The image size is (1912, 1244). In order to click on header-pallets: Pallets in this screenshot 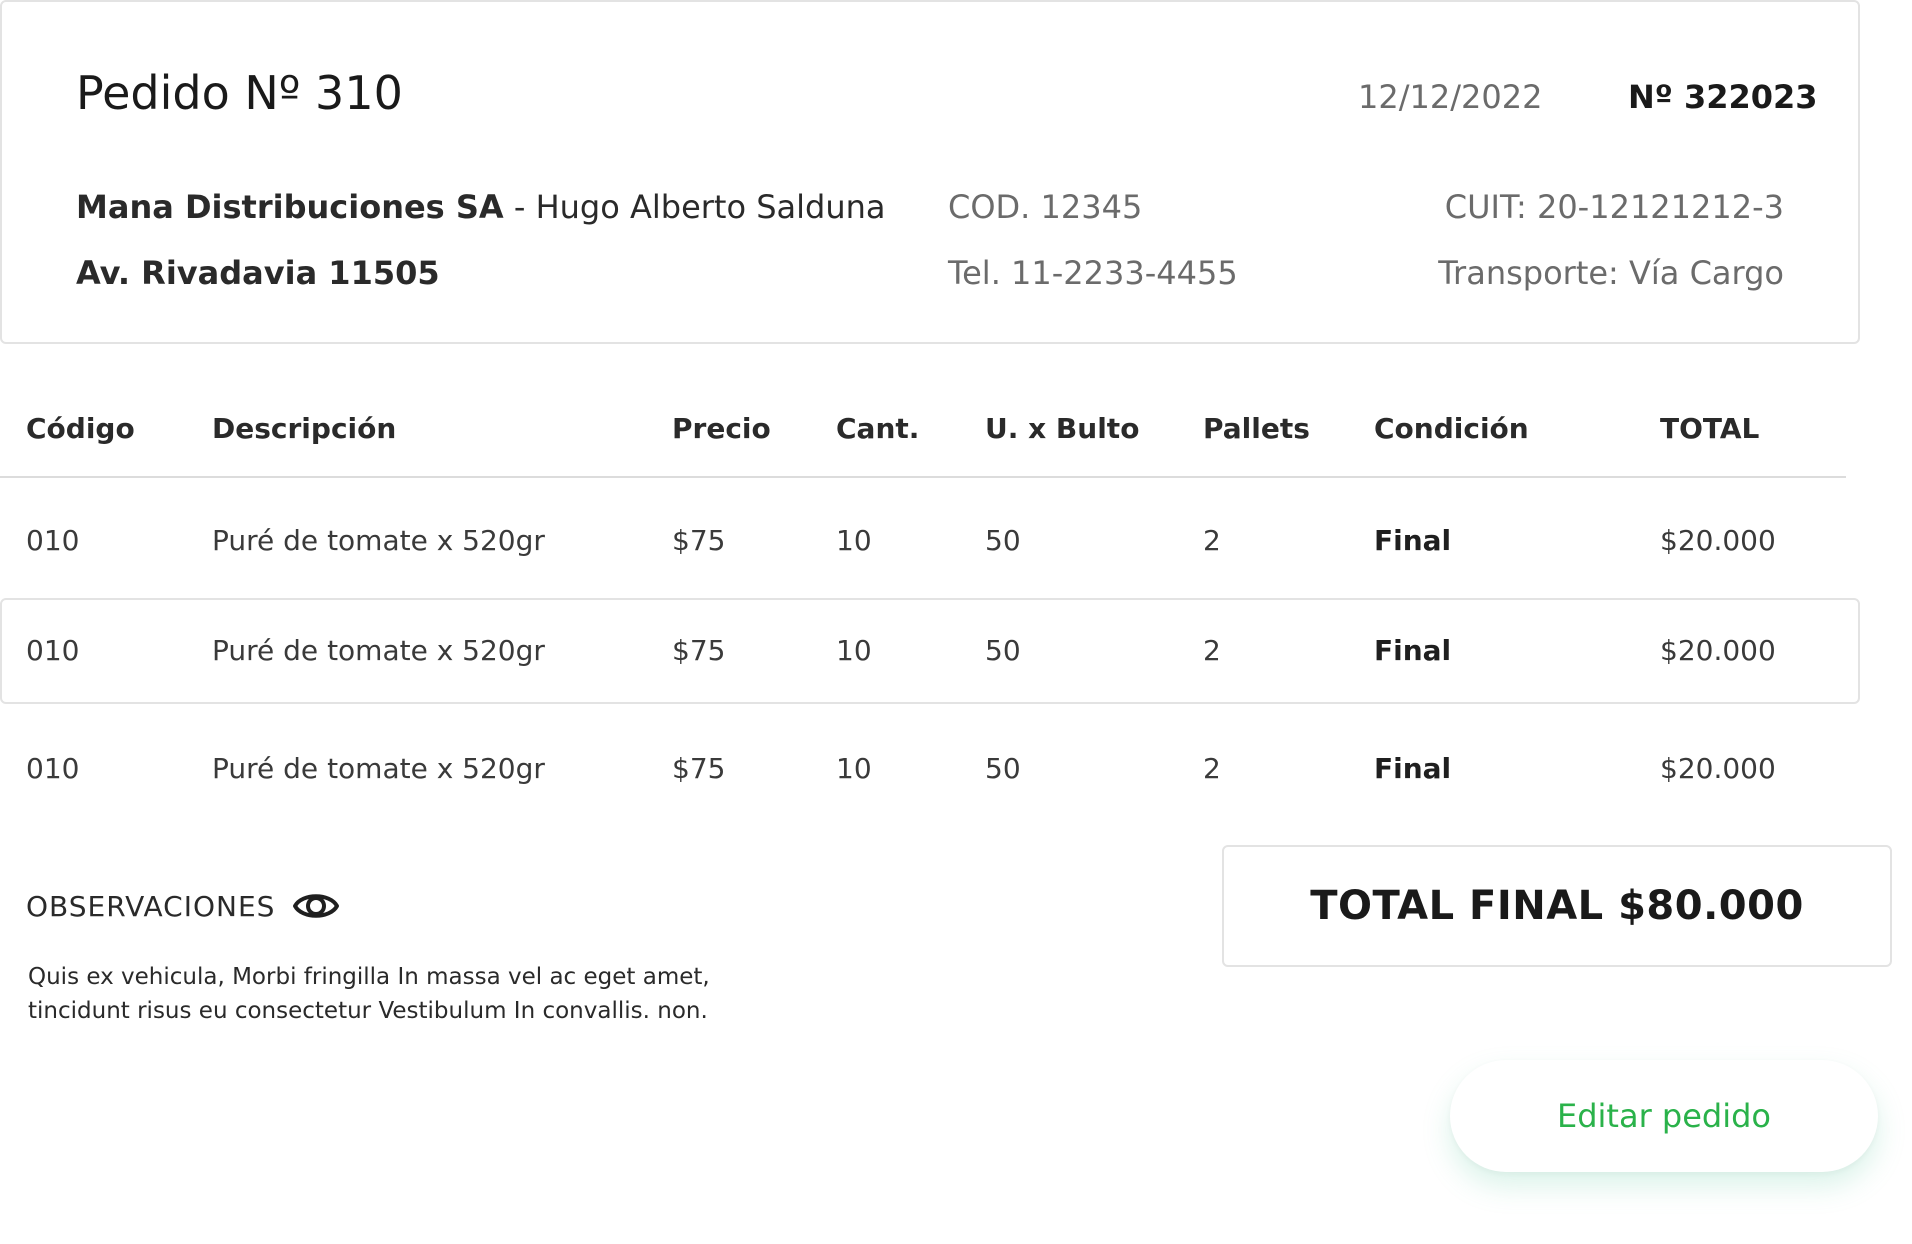, I will do `click(1256, 428)`.